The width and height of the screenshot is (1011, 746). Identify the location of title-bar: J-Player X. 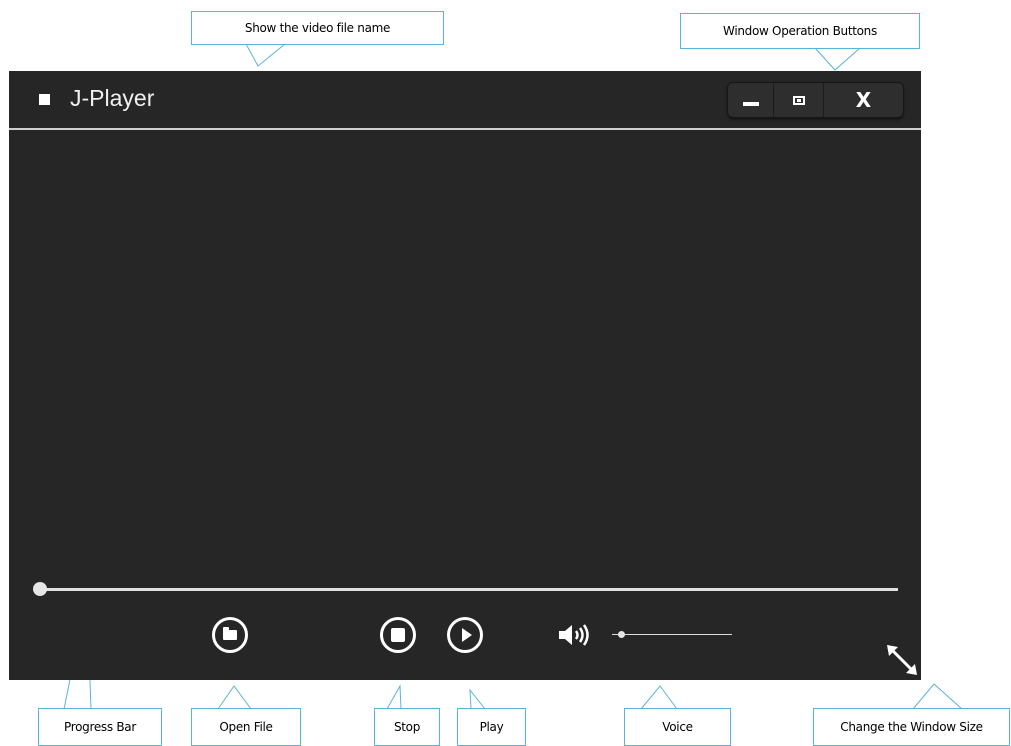
(465, 100).